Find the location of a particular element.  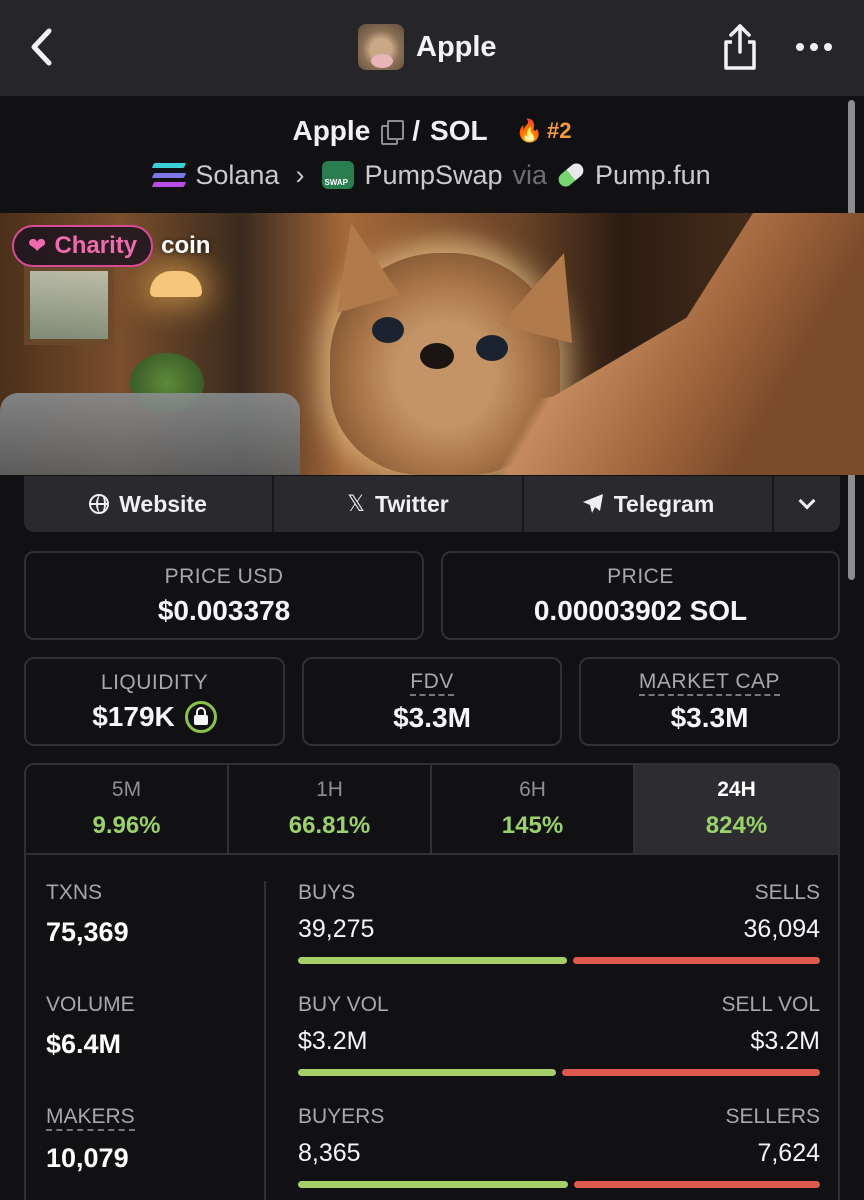

share-button is located at coordinates (740, 47).